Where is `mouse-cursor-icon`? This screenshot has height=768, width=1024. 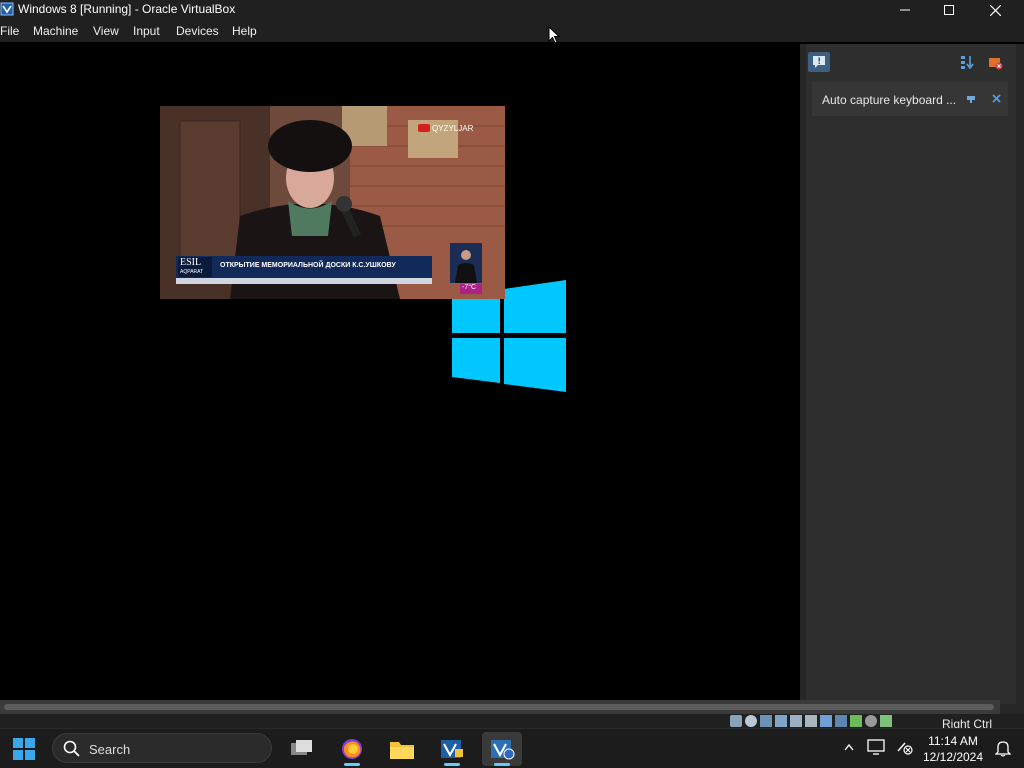
mouse-cursor-icon is located at coordinates (554, 35).